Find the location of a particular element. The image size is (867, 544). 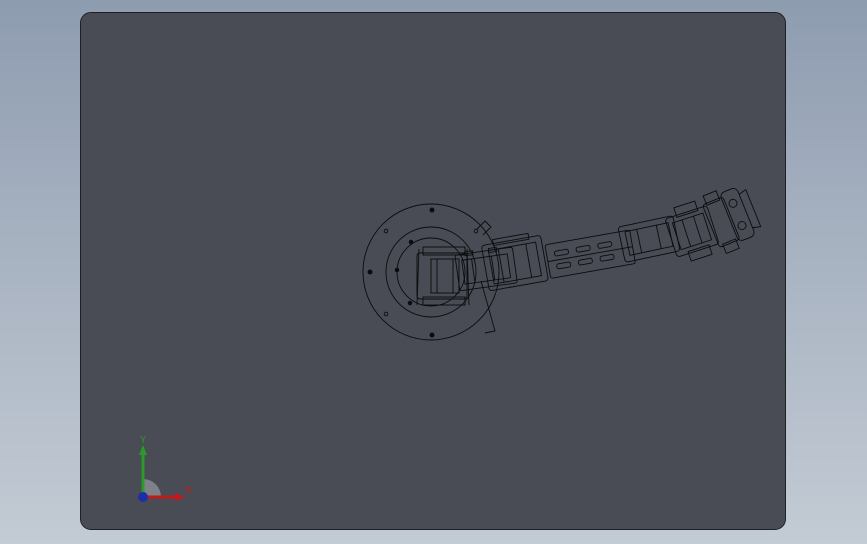

elbow-servo is located at coordinates (649, 239).